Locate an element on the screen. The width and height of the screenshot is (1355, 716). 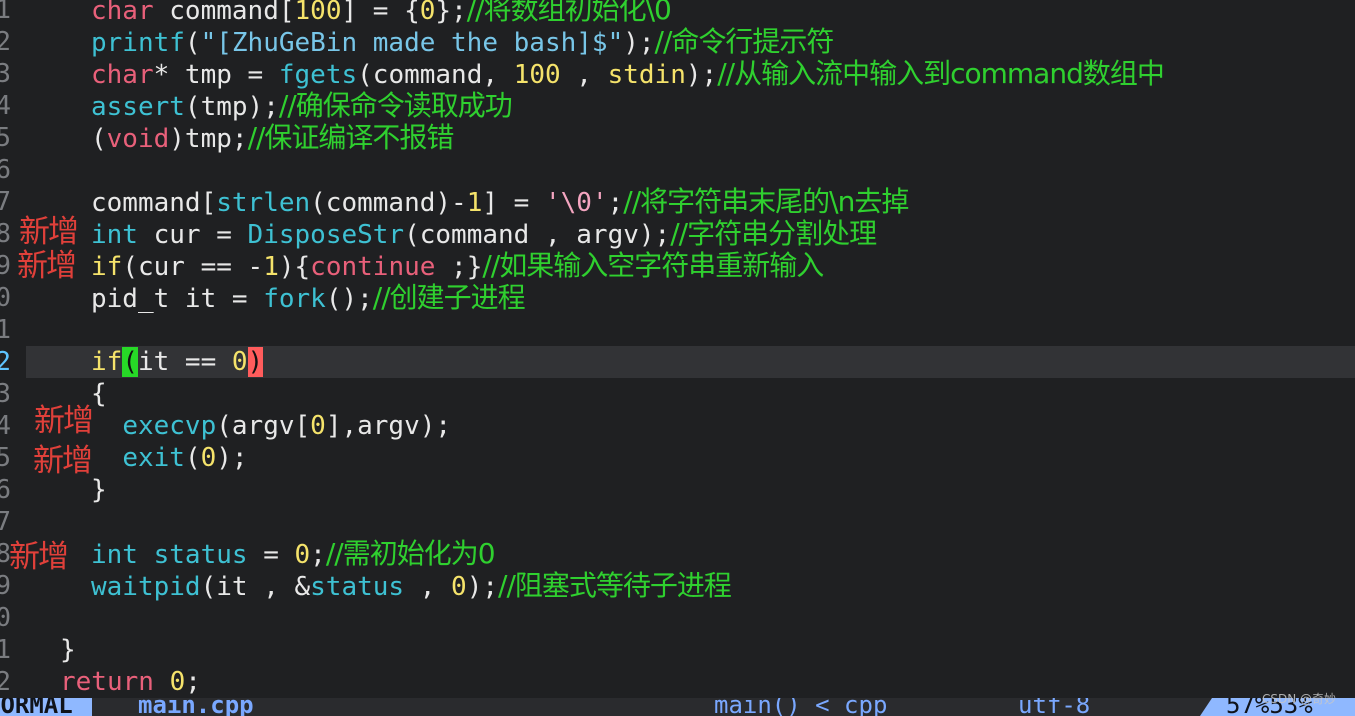
code-line: 1 is located at coordinates (677, 330).